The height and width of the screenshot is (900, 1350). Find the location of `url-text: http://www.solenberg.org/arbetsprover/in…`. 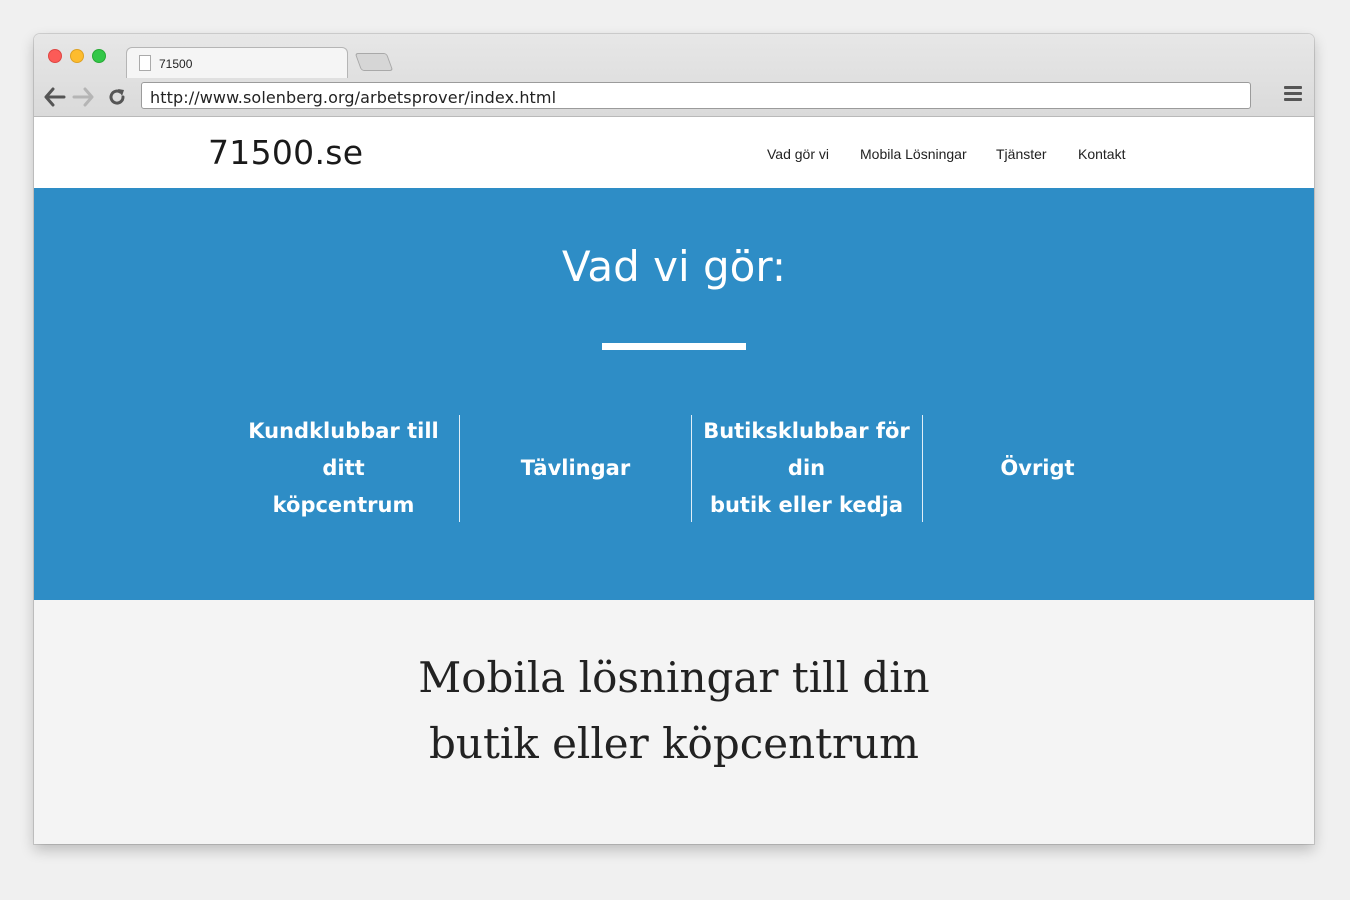

url-text: http://www.solenberg.org/arbetsprover/in… is located at coordinates (353, 97).